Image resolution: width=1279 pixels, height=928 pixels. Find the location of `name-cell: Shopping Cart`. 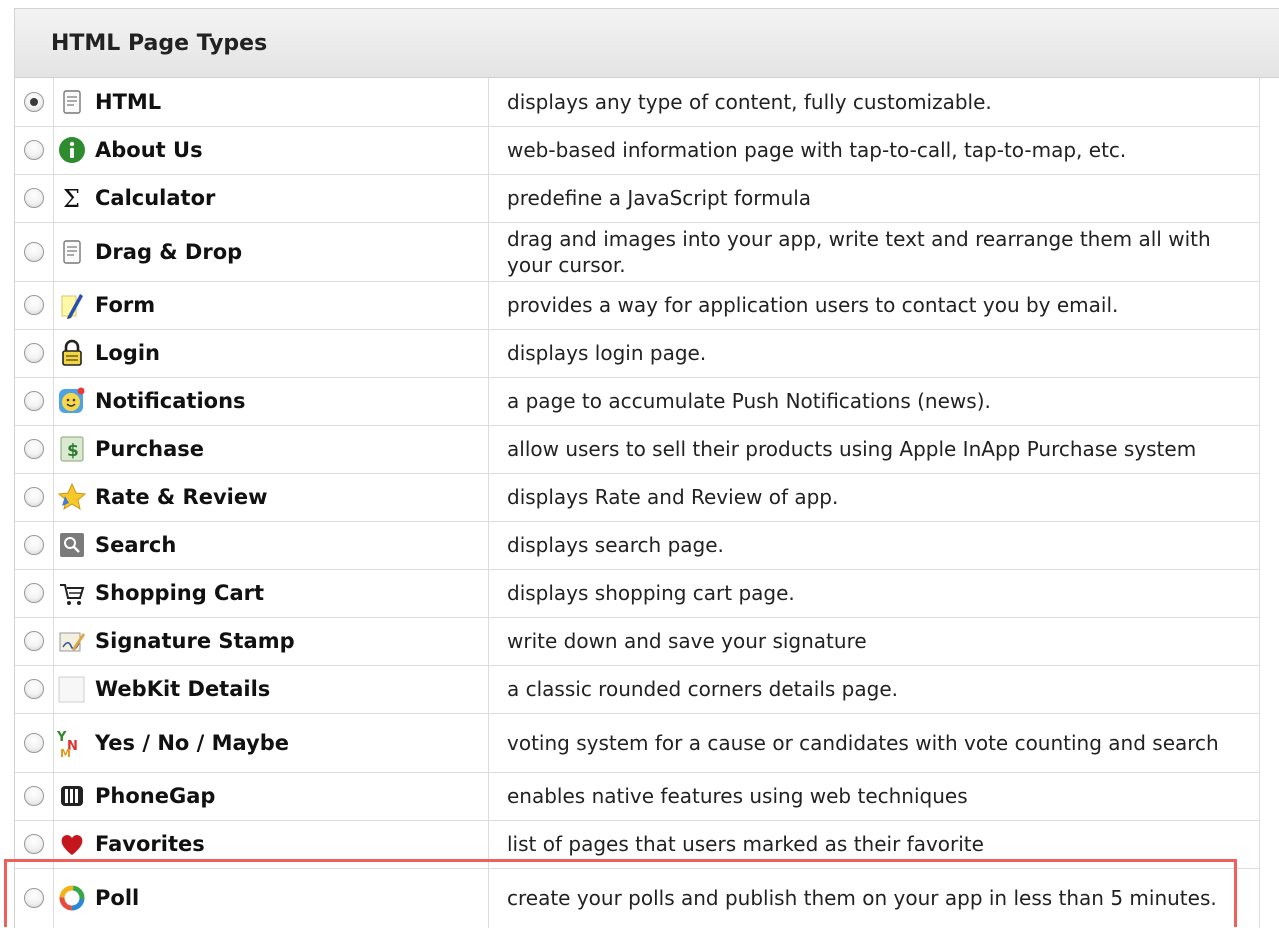

name-cell: Shopping Cart is located at coordinates (271, 593).